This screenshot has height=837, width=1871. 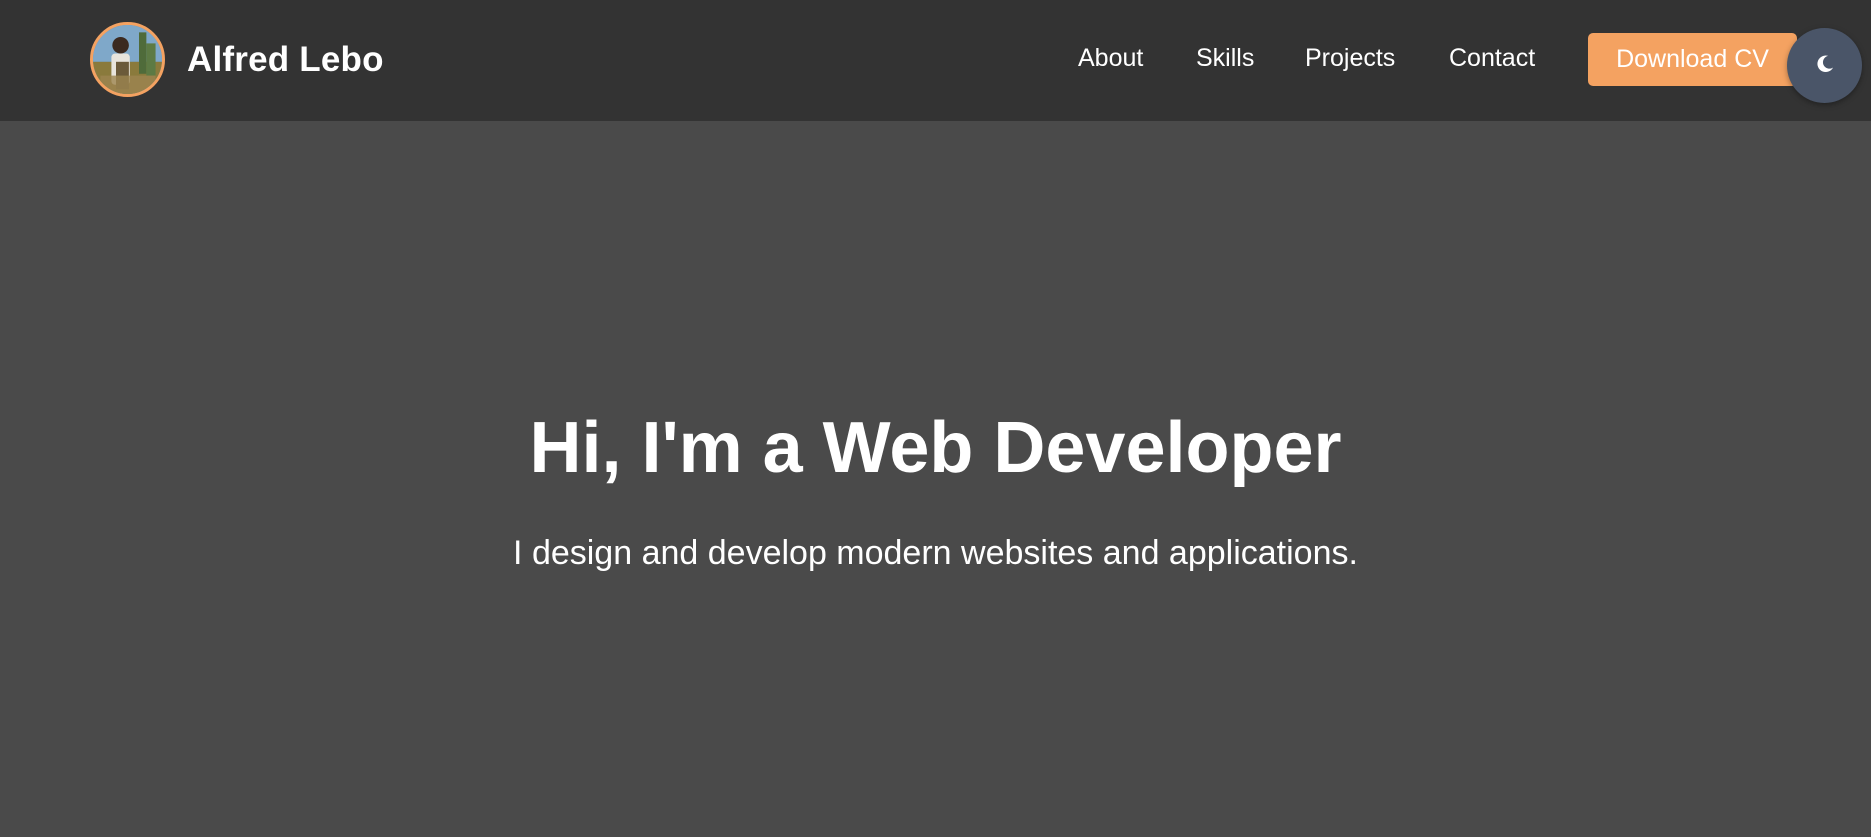 What do you see at coordinates (1225, 58) in the screenshot?
I see `nav-link-skills: Skills` at bounding box center [1225, 58].